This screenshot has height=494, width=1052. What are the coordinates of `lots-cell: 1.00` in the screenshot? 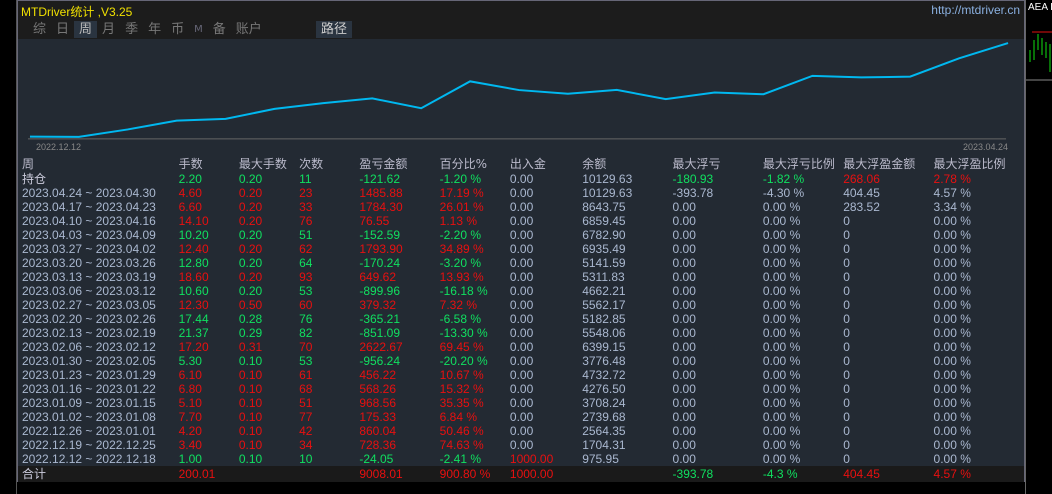 It's located at (190, 459).